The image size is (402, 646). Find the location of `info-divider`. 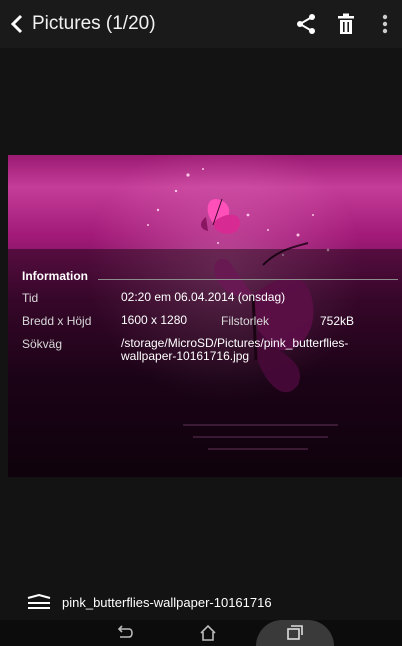

info-divider is located at coordinates (248, 279).